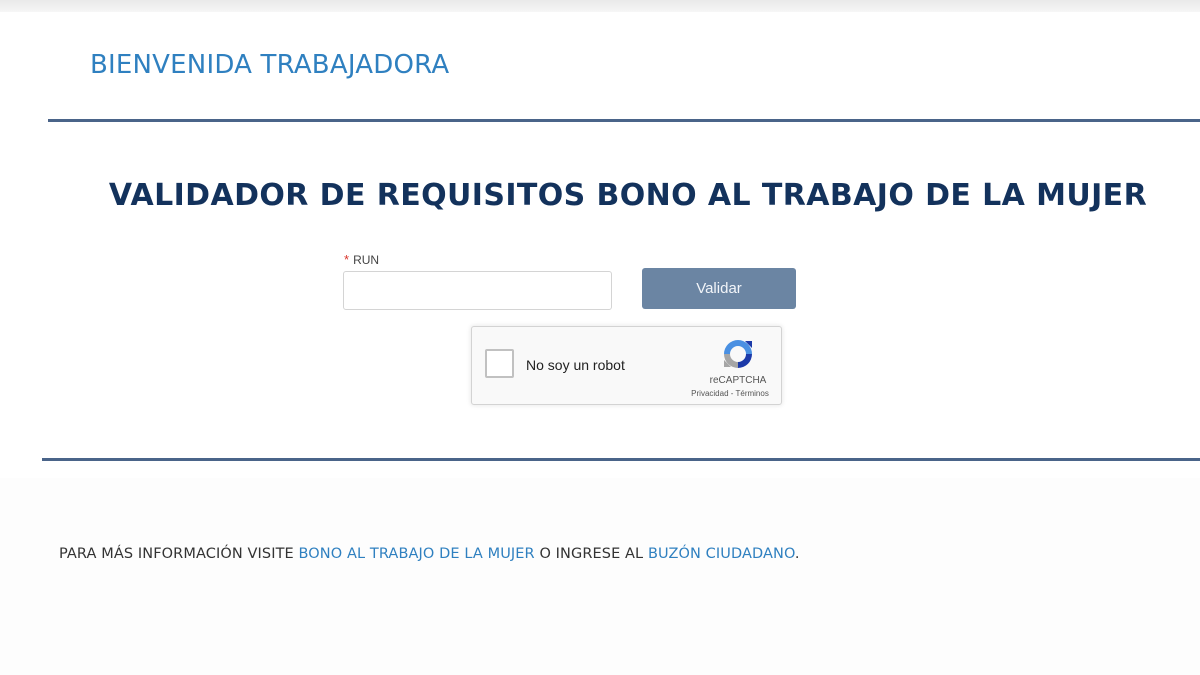  I want to click on top-divider, so click(624, 120).